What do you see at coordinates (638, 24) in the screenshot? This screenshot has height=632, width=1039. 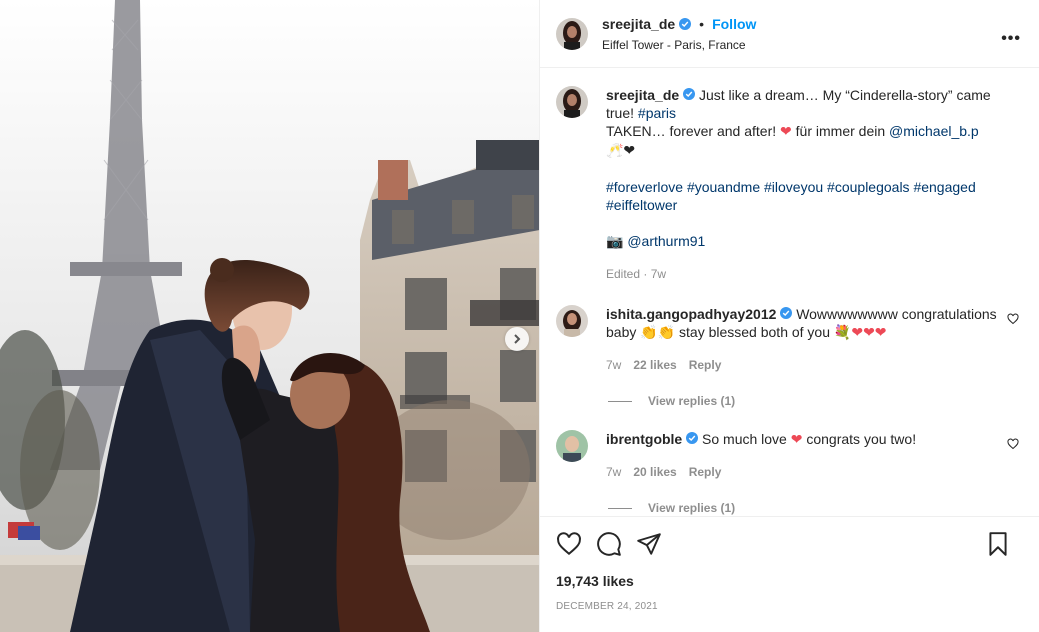 I see `author-username: sreejita_de` at bounding box center [638, 24].